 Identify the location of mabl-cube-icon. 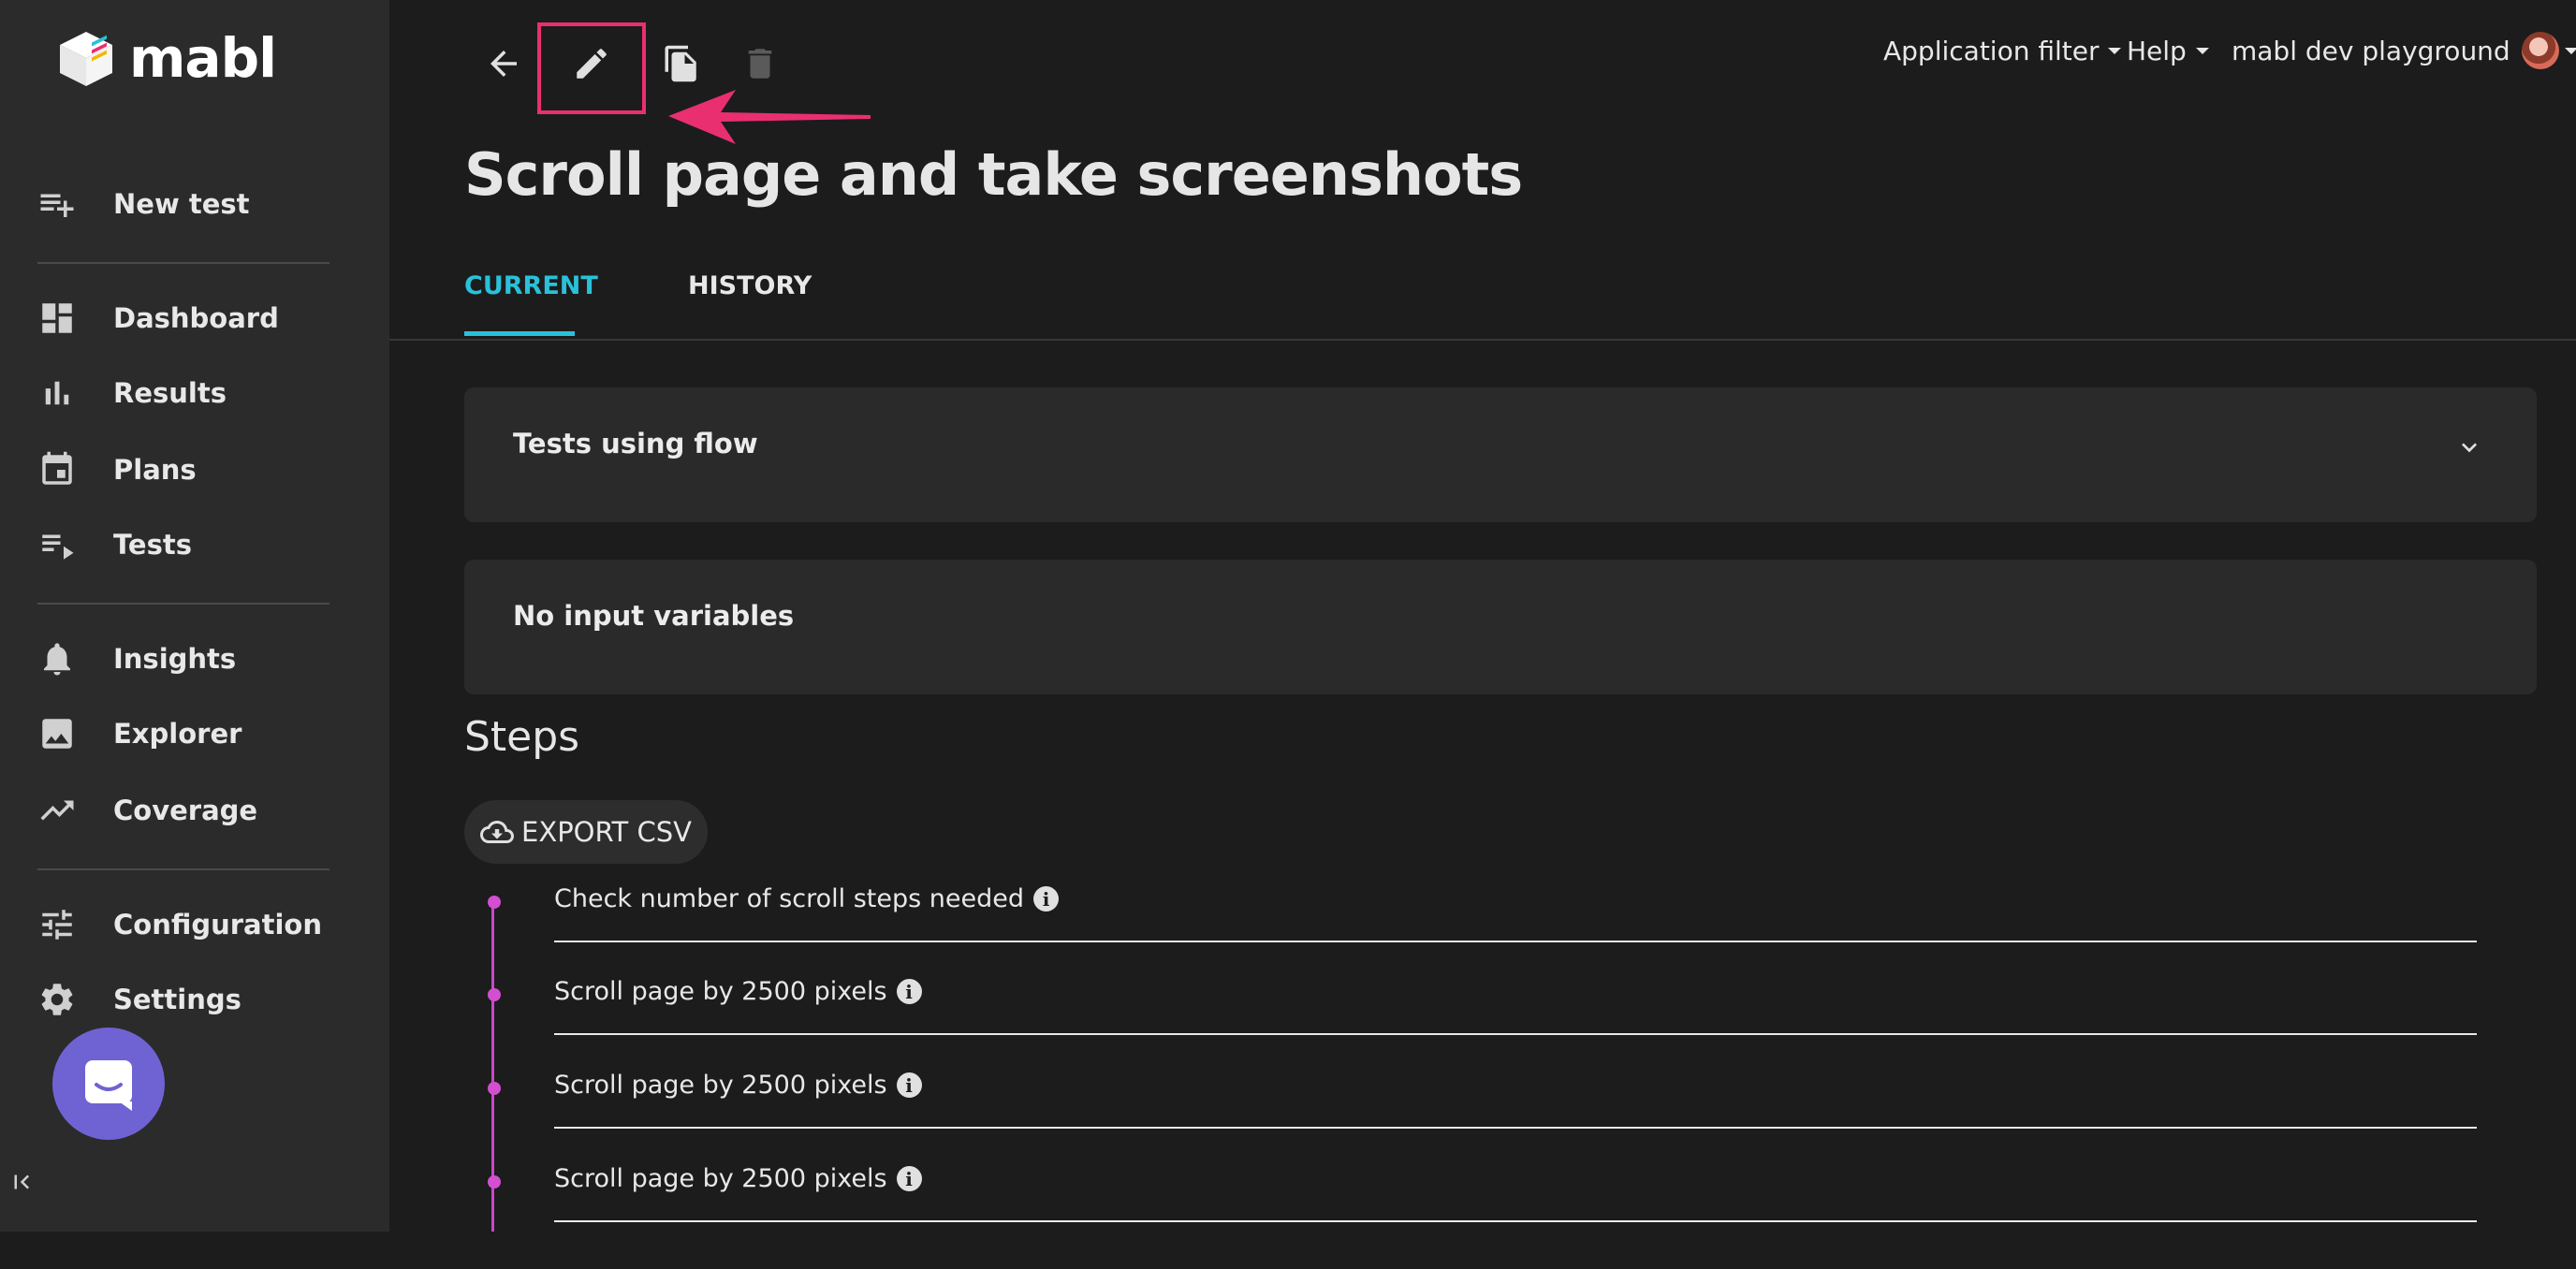
(86, 59).